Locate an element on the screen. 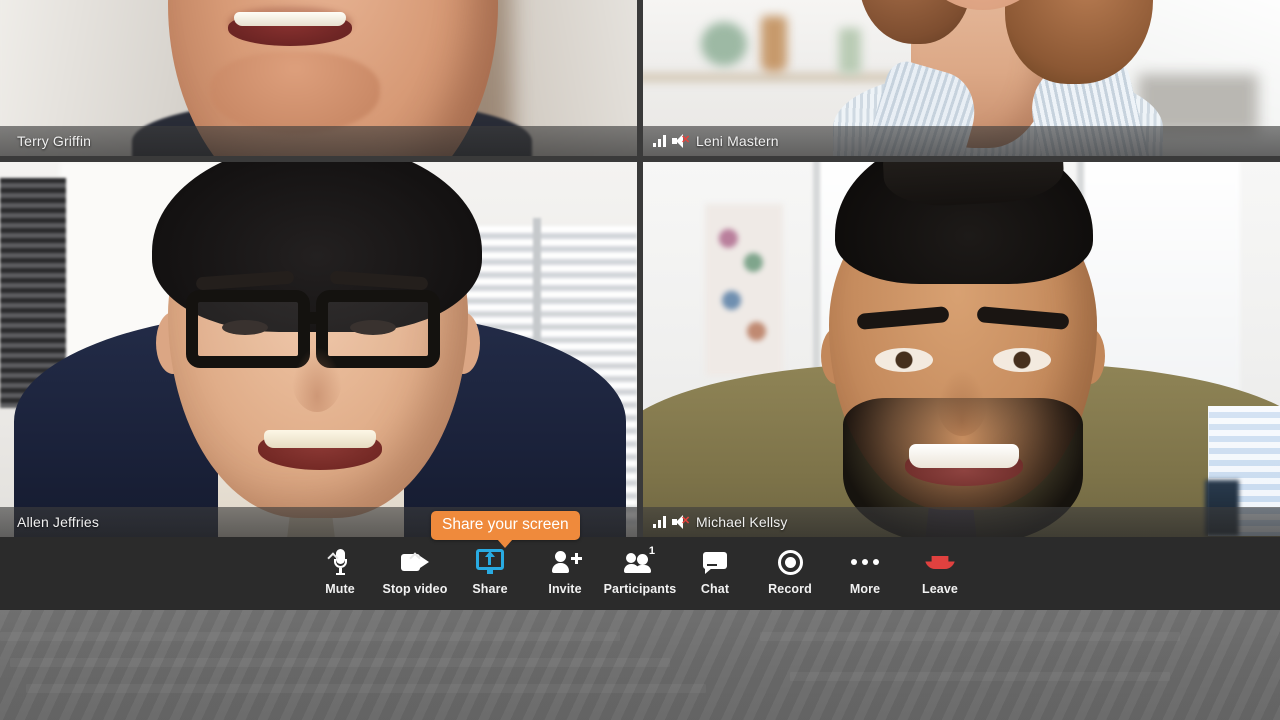  invite-button: Invite is located at coordinates (565, 573).